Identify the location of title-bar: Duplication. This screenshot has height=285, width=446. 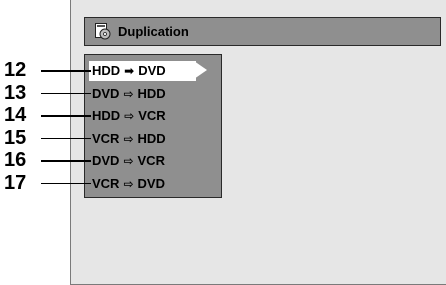
(262, 31).